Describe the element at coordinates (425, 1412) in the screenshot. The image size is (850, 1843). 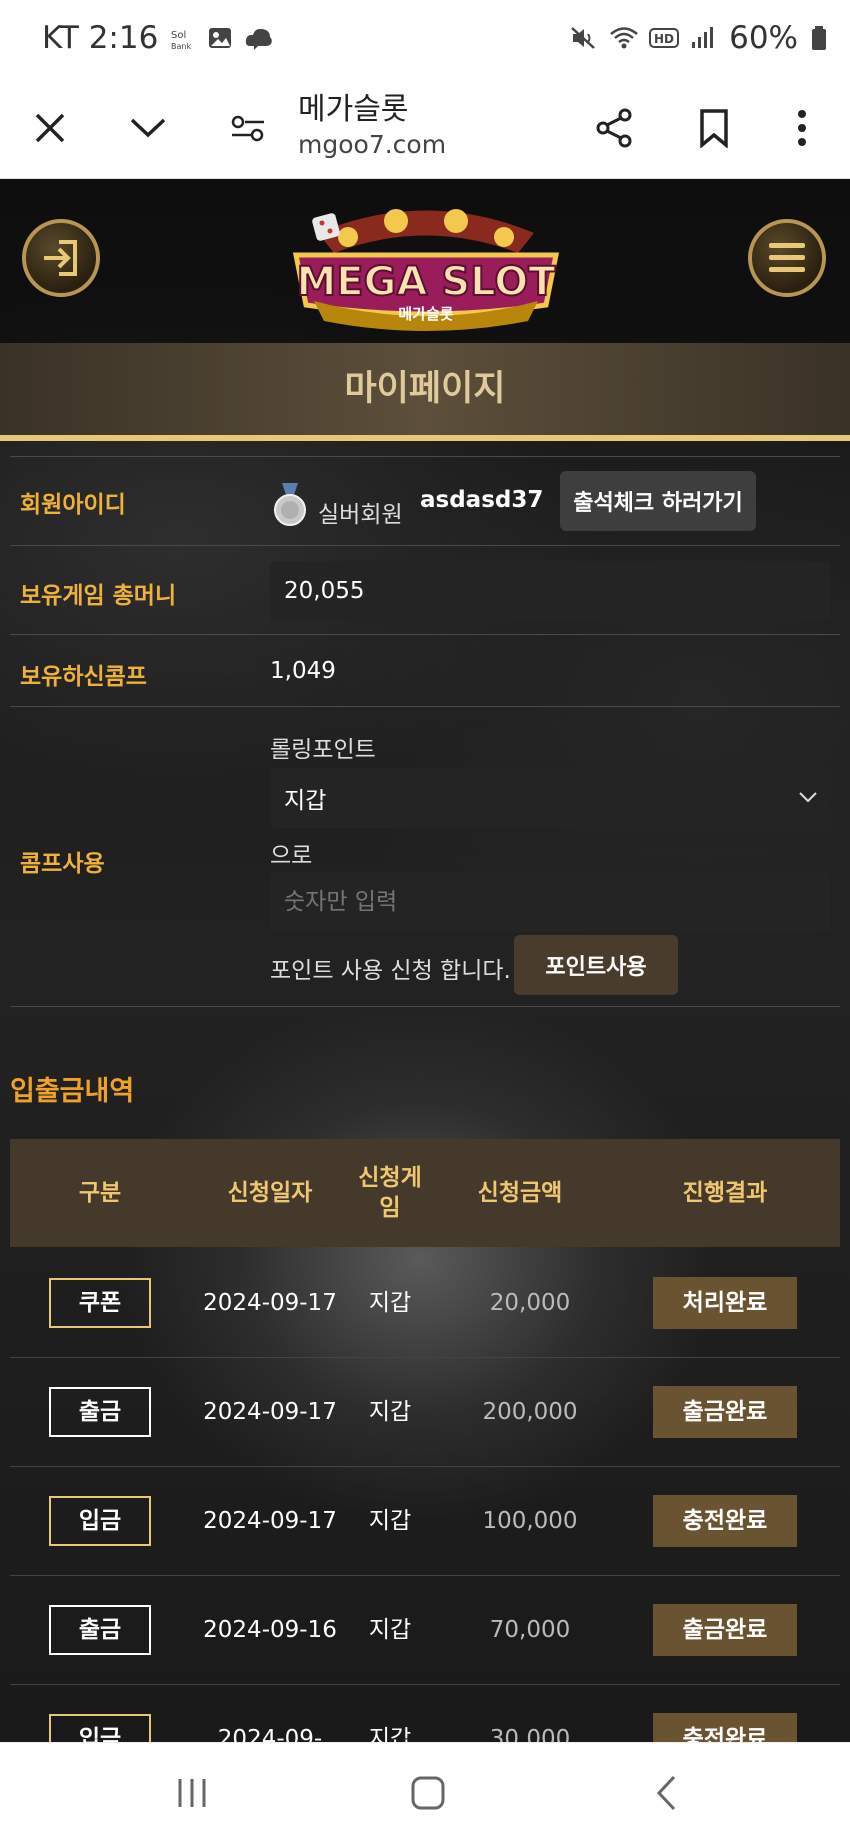
I see `table-row: 출금 2024-09-17 지갑 200,000 출금완료` at that location.